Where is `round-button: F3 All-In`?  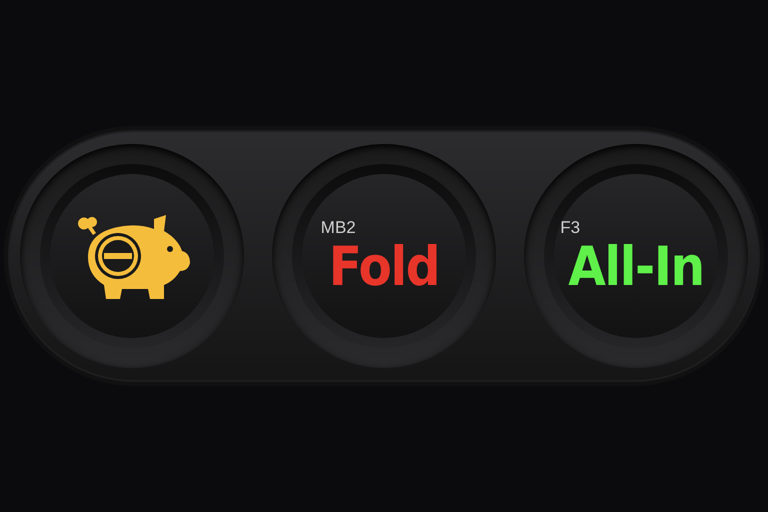
round-button: F3 All-In is located at coordinates (636, 256).